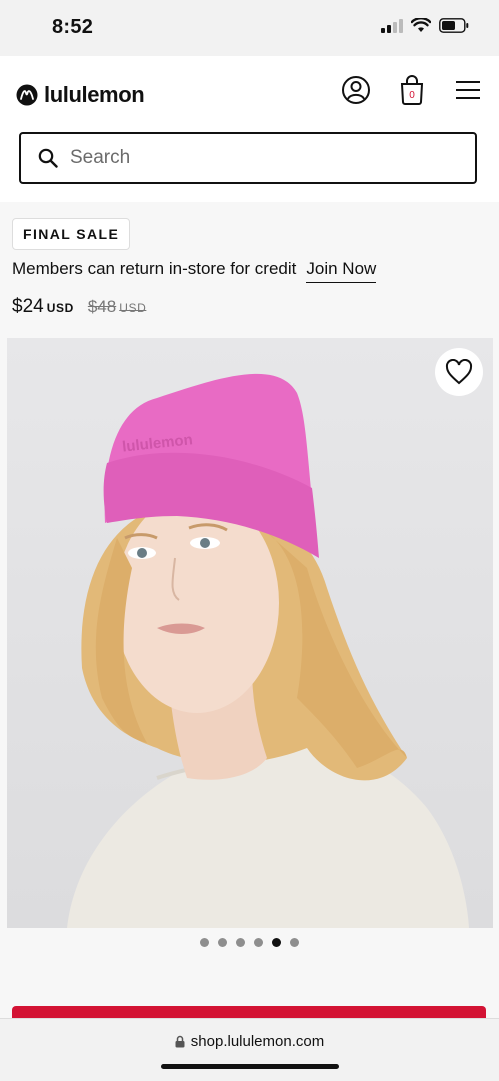  Describe the element at coordinates (249, 942) in the screenshot. I see `image-carousel-pagination` at that location.